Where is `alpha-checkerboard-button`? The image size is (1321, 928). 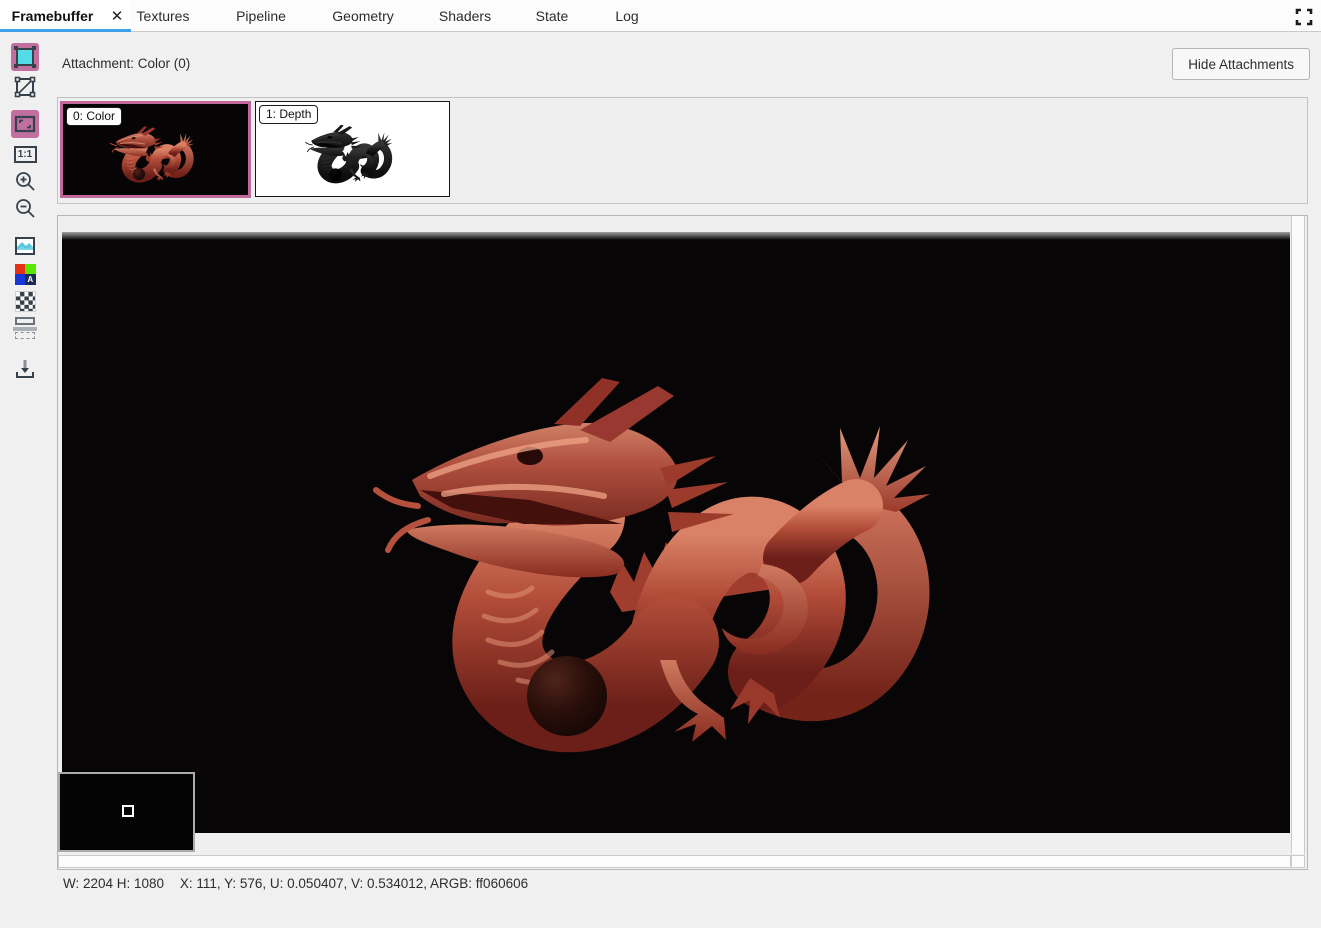
alpha-checkerboard-button is located at coordinates (25, 301).